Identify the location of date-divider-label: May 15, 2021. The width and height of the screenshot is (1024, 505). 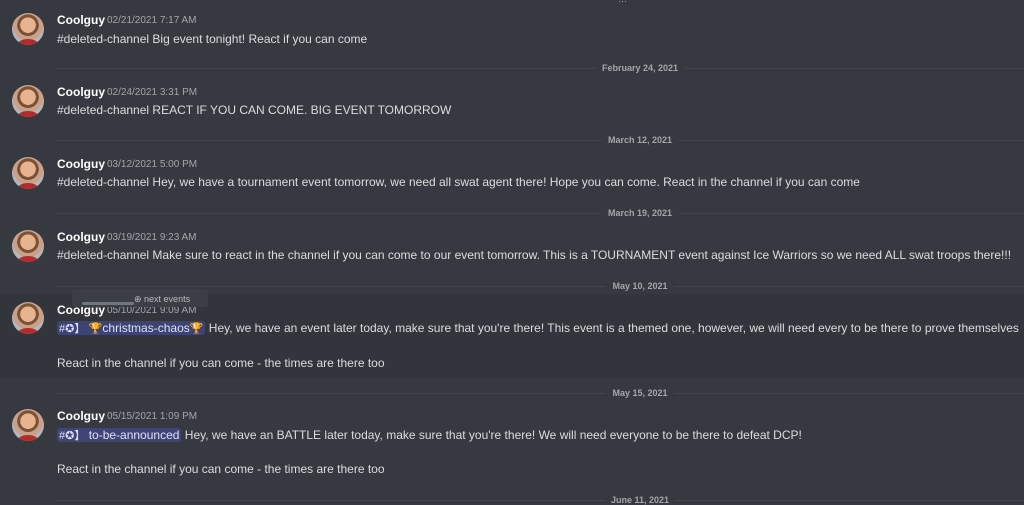
(640, 393).